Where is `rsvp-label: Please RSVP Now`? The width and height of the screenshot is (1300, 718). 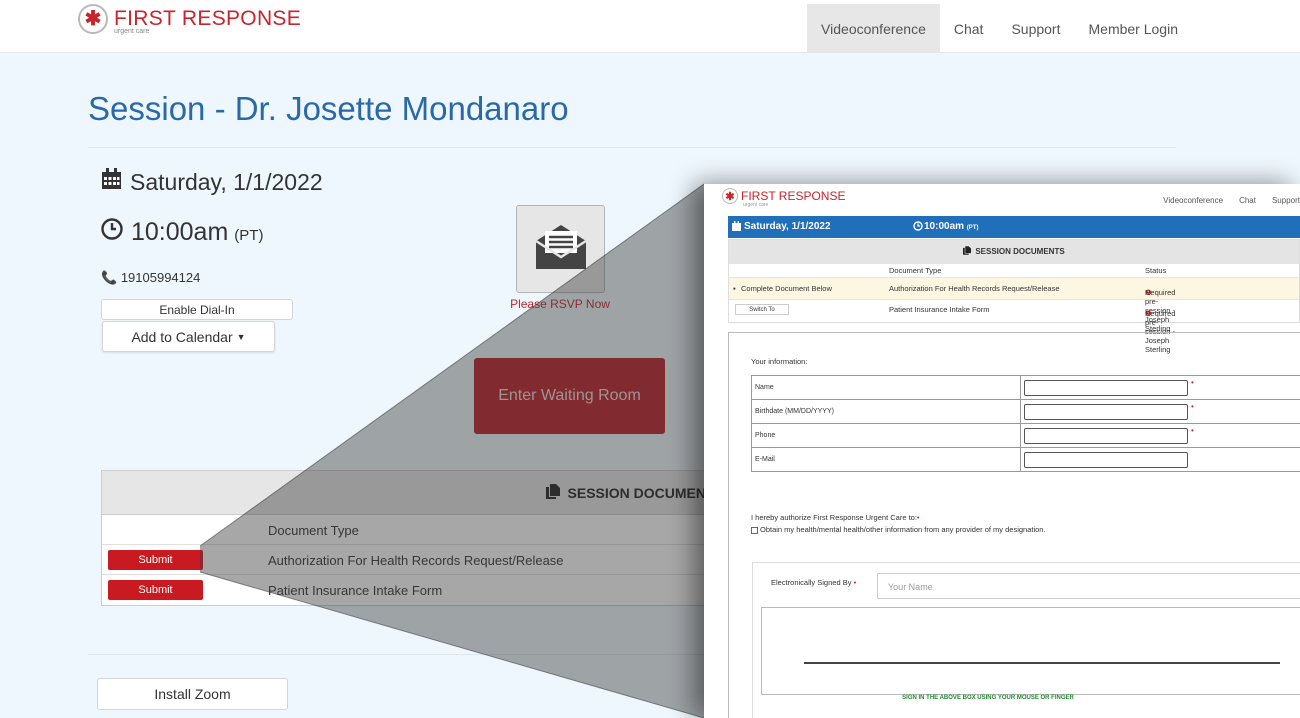
rsvp-label: Please RSVP Now is located at coordinates (560, 304).